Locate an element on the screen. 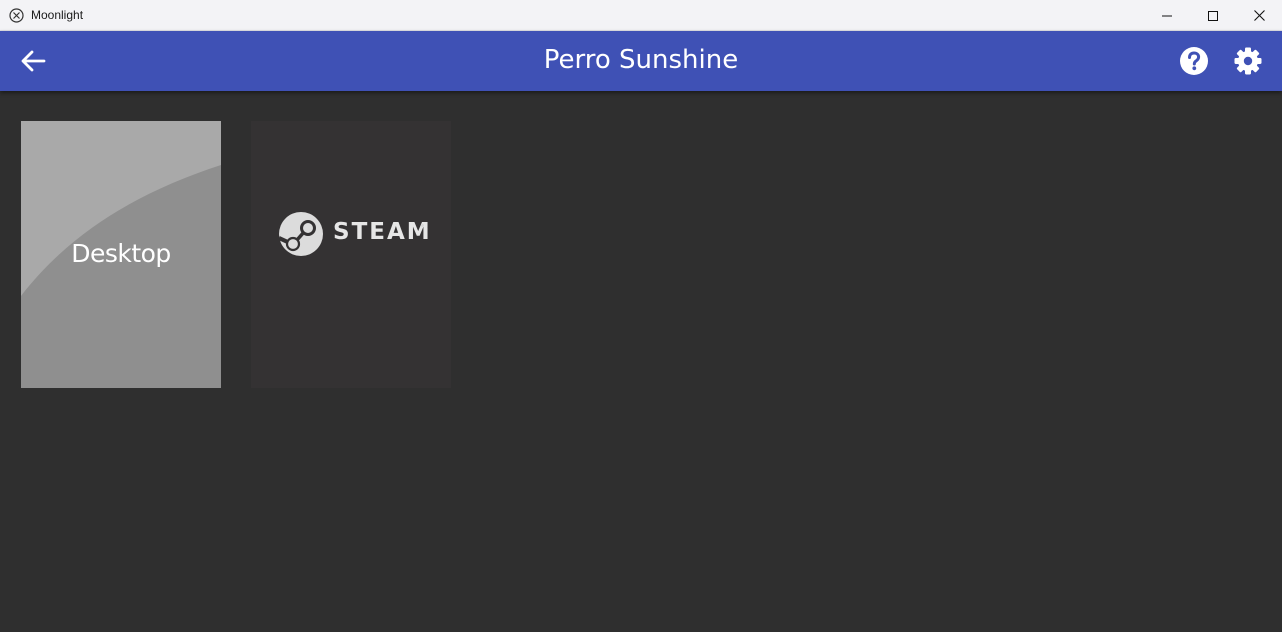 The height and width of the screenshot is (632, 1282). minimize-icon is located at coordinates (1167, 15).